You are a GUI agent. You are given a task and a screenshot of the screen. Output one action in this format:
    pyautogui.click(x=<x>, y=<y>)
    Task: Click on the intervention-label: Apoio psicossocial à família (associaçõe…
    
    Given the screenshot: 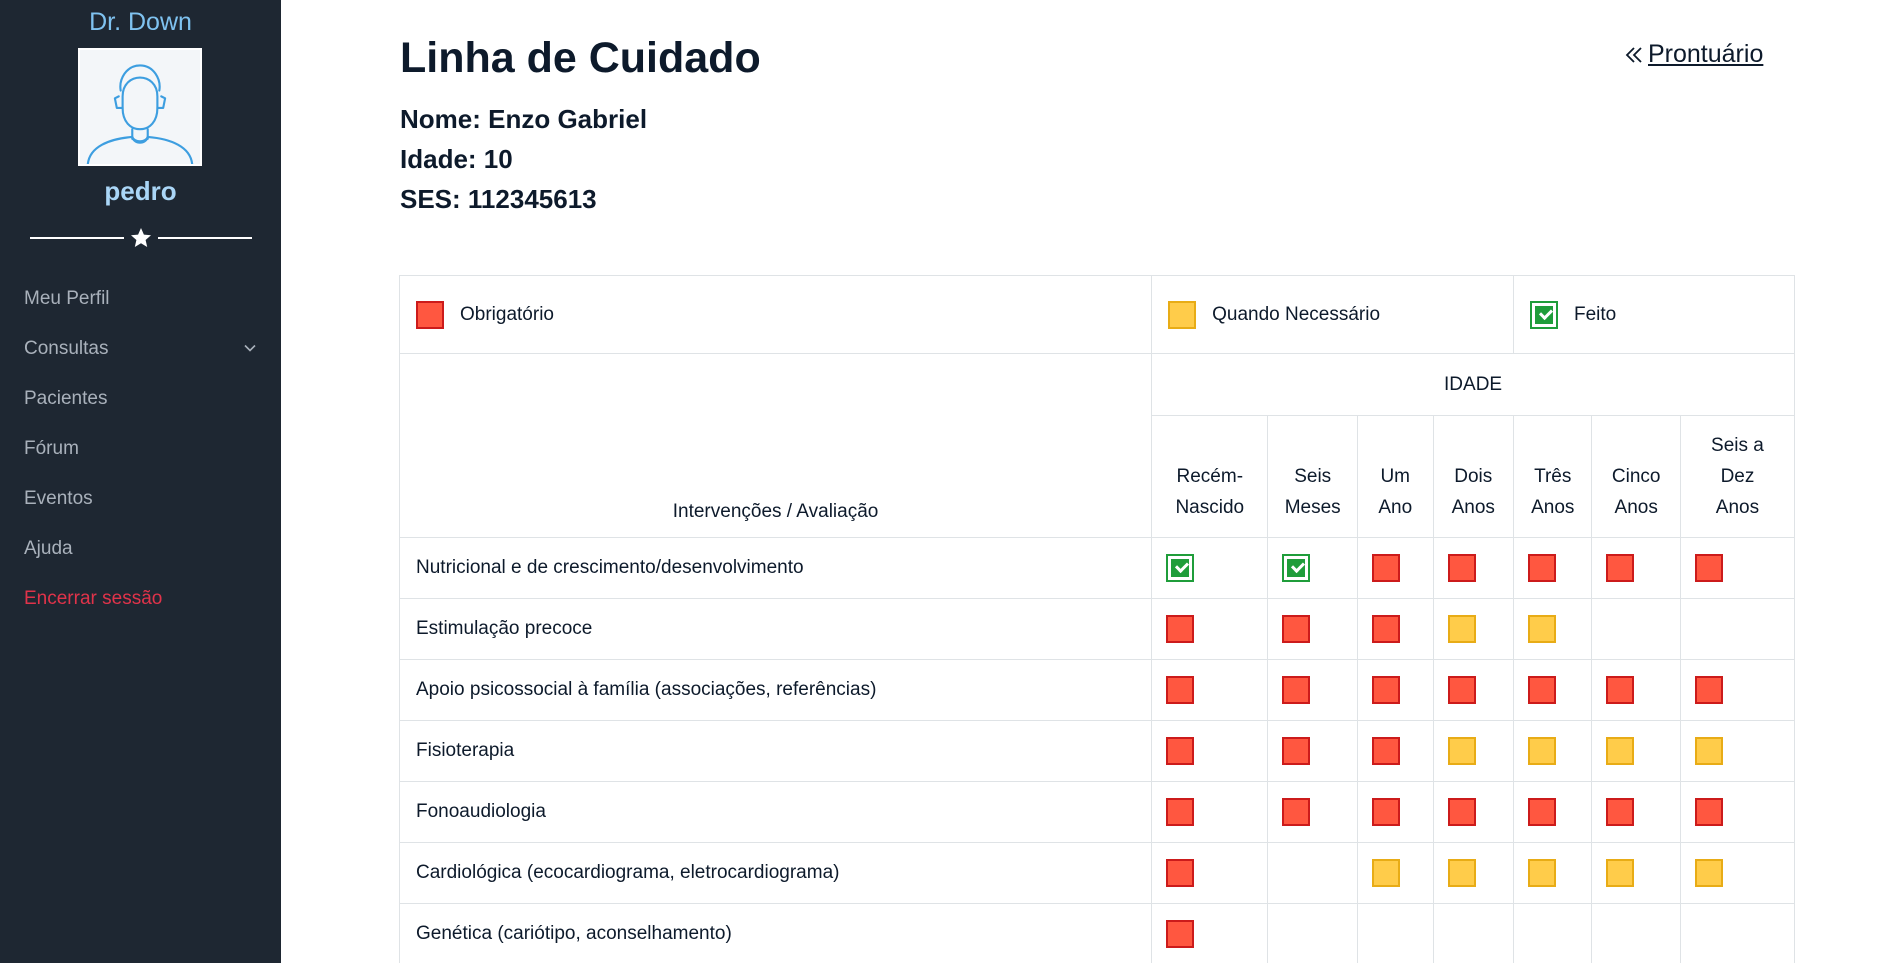 What is the action you would take?
    pyautogui.click(x=775, y=690)
    